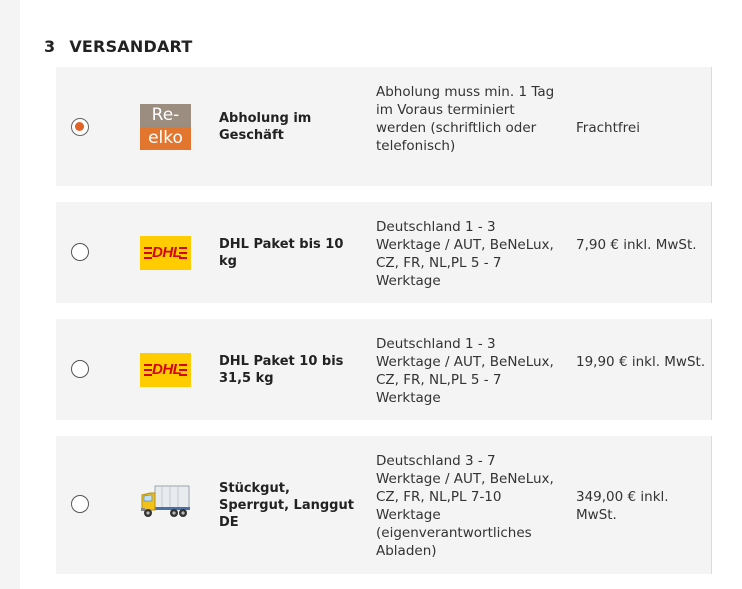 The height and width of the screenshot is (589, 742). Describe the element at coordinates (281, 253) in the screenshot. I see `shipping-option-name: DHL Paket bis 10 kg` at that location.